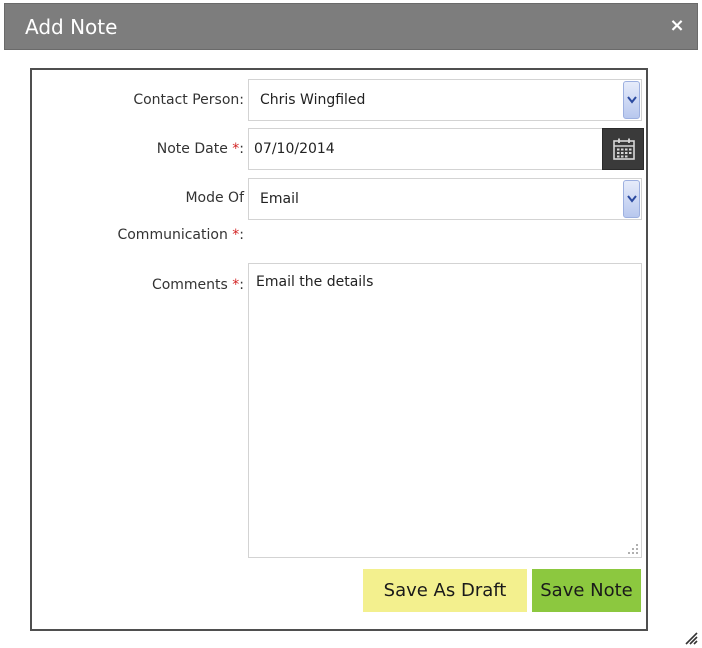 The width and height of the screenshot is (702, 648). I want to click on mode-select: Email, so click(445, 199).